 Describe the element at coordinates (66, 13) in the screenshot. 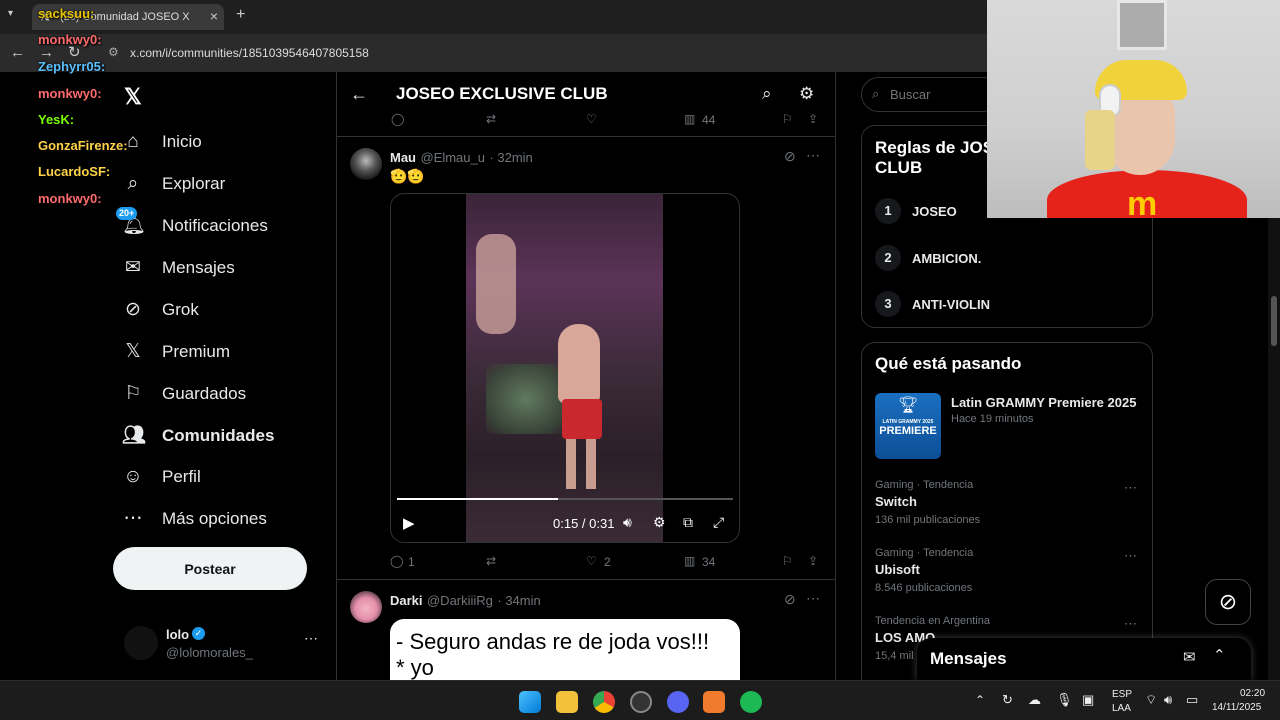

I see `chat-message: sacksuu:` at that location.